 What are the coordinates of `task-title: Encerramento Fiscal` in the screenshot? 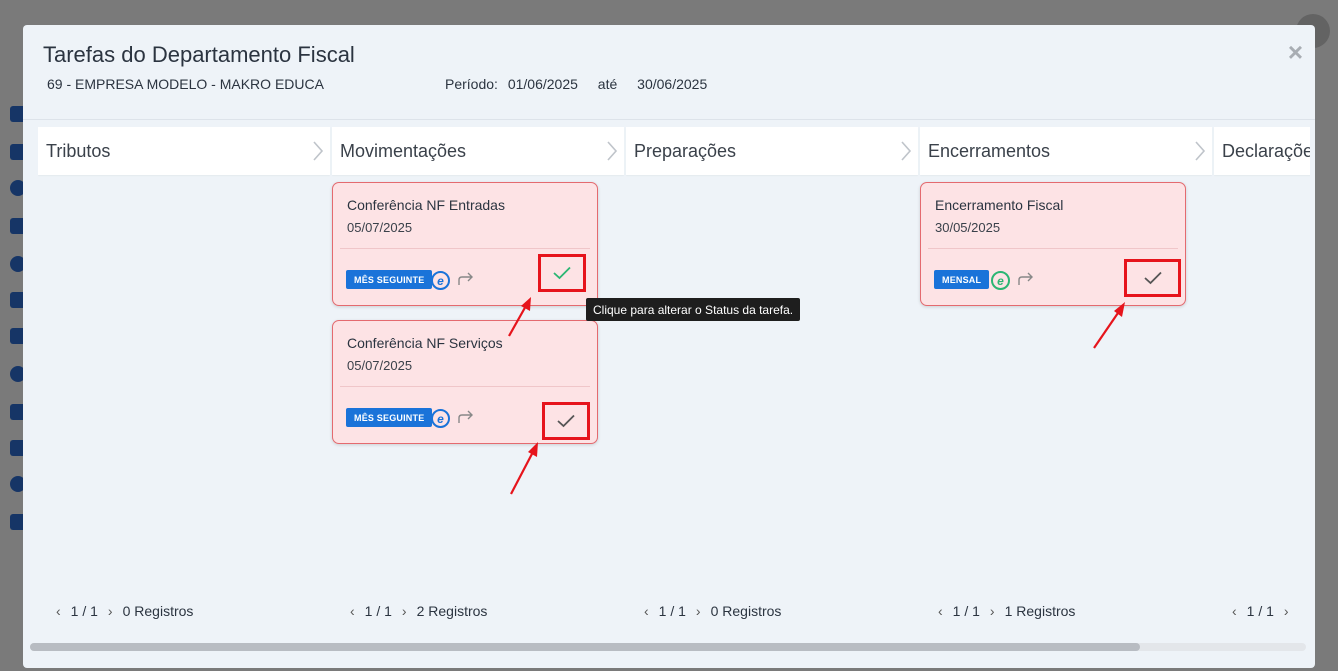 It's located at (999, 205).